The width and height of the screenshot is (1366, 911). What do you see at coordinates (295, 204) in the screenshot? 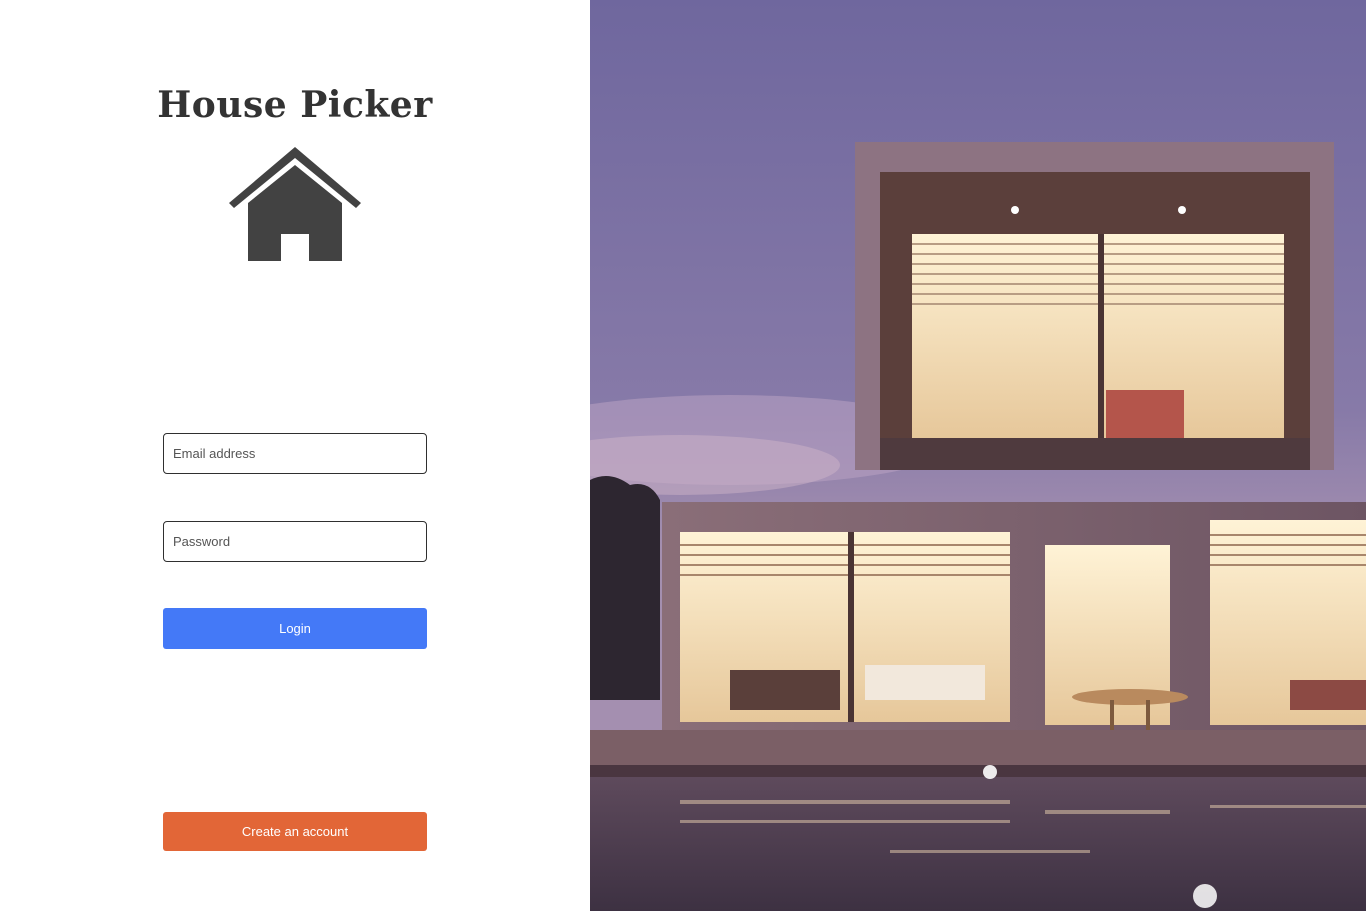
I see `house-icon` at bounding box center [295, 204].